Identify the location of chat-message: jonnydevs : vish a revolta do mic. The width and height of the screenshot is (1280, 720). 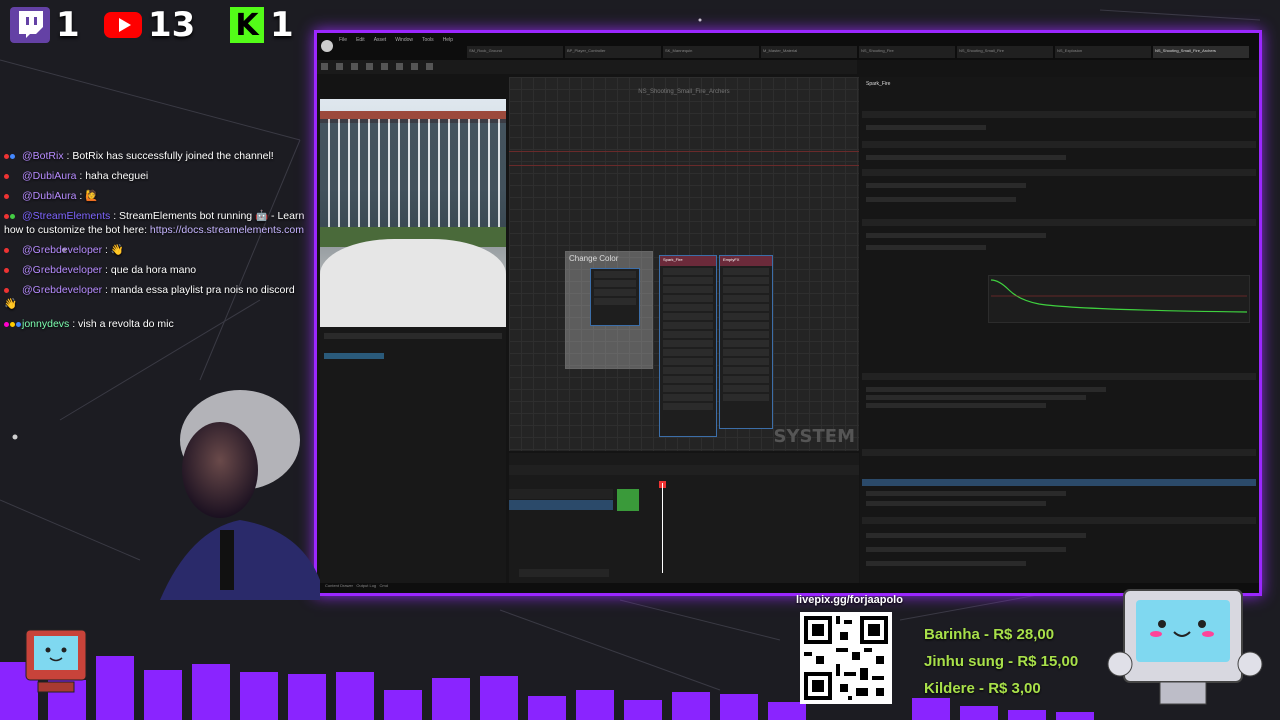
(155, 324).